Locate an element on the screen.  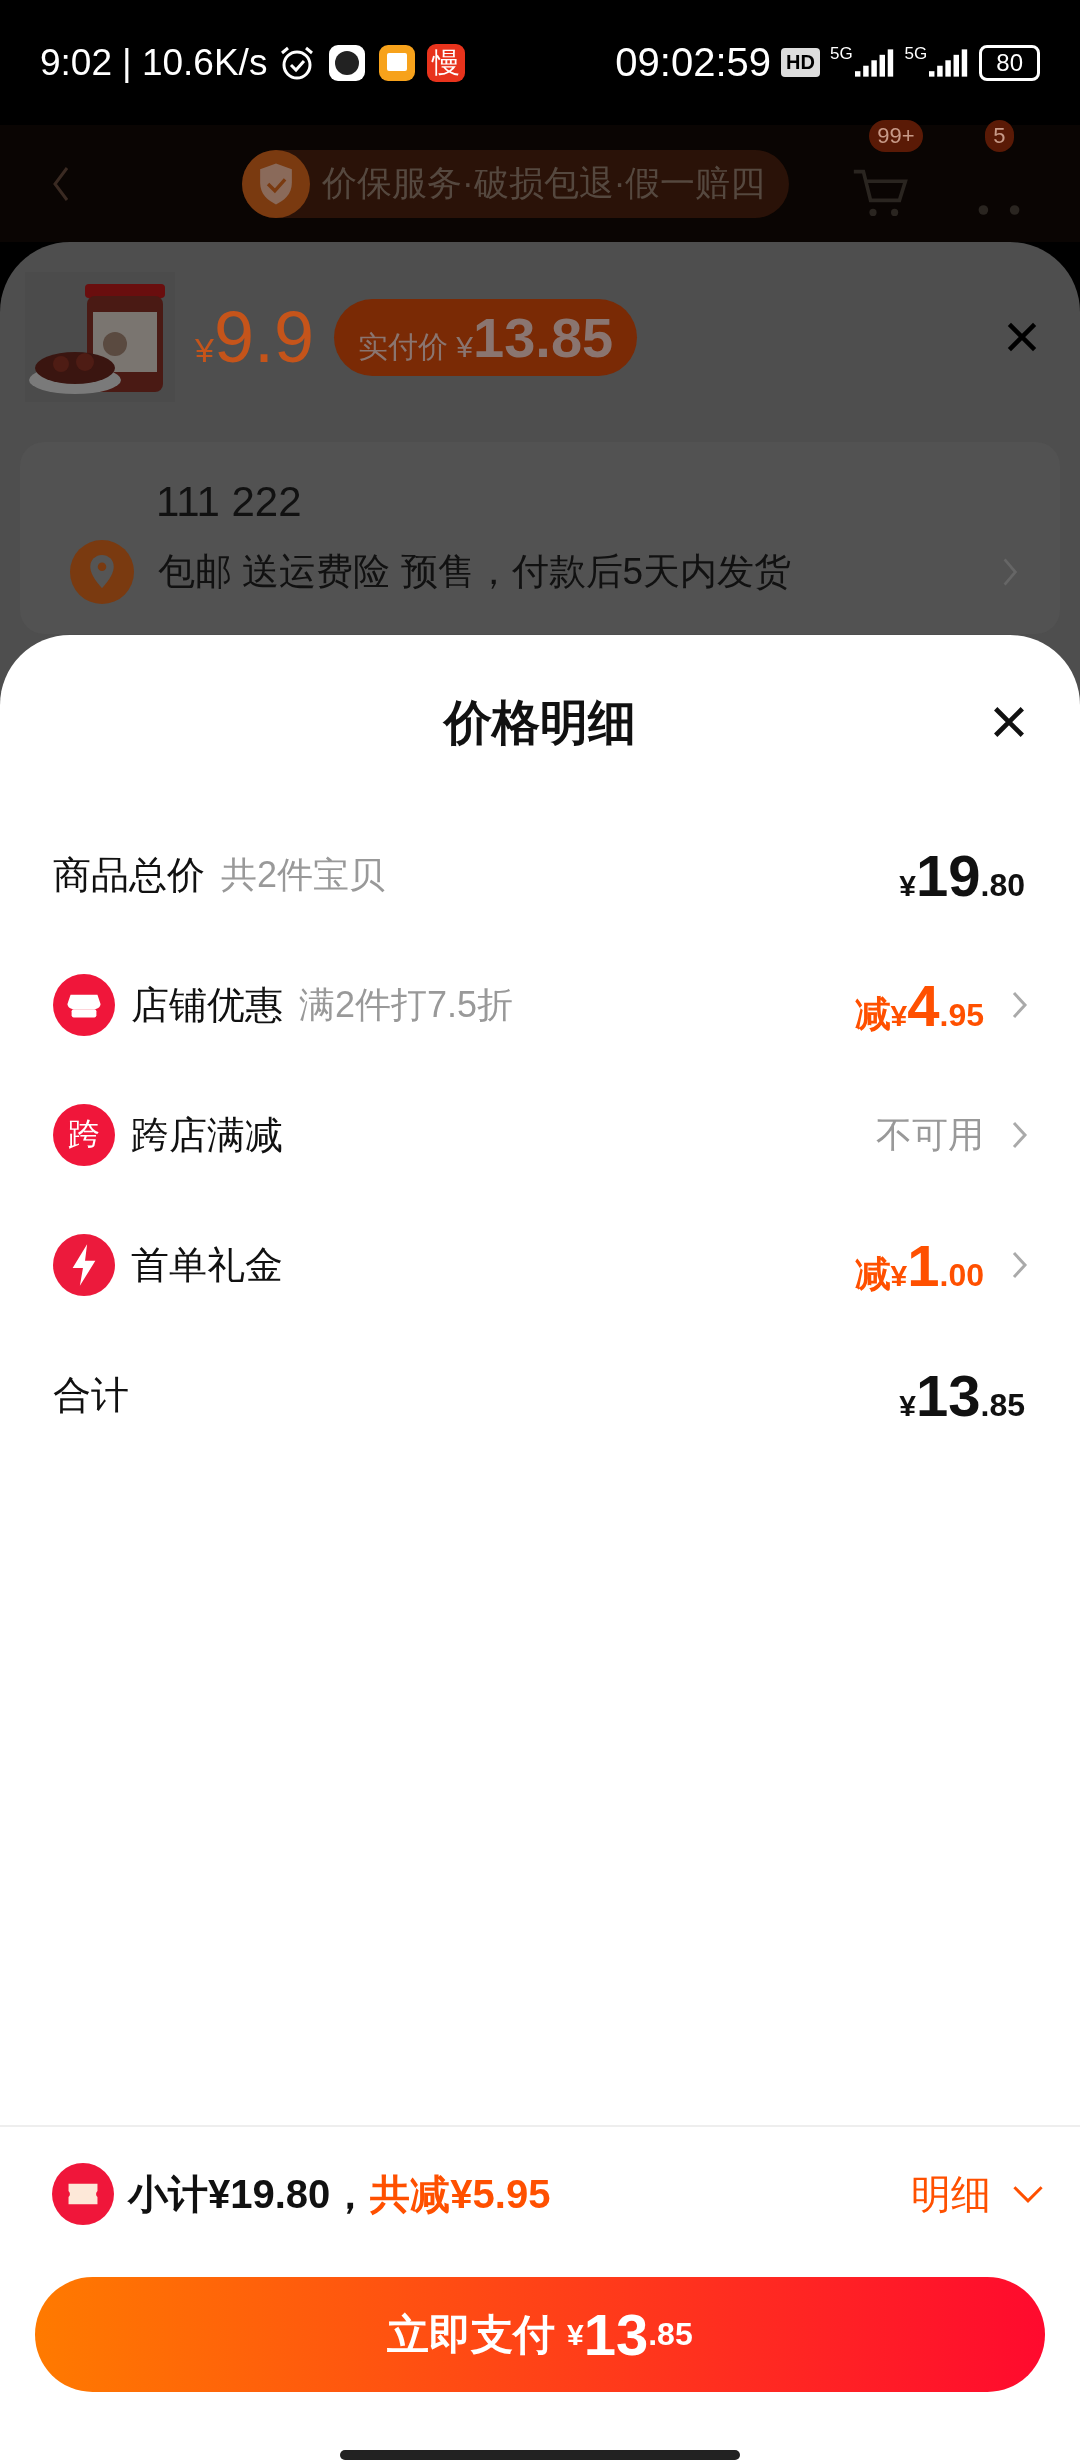
row-amount: 减¥1.00 is located at coordinates (919, 1265).